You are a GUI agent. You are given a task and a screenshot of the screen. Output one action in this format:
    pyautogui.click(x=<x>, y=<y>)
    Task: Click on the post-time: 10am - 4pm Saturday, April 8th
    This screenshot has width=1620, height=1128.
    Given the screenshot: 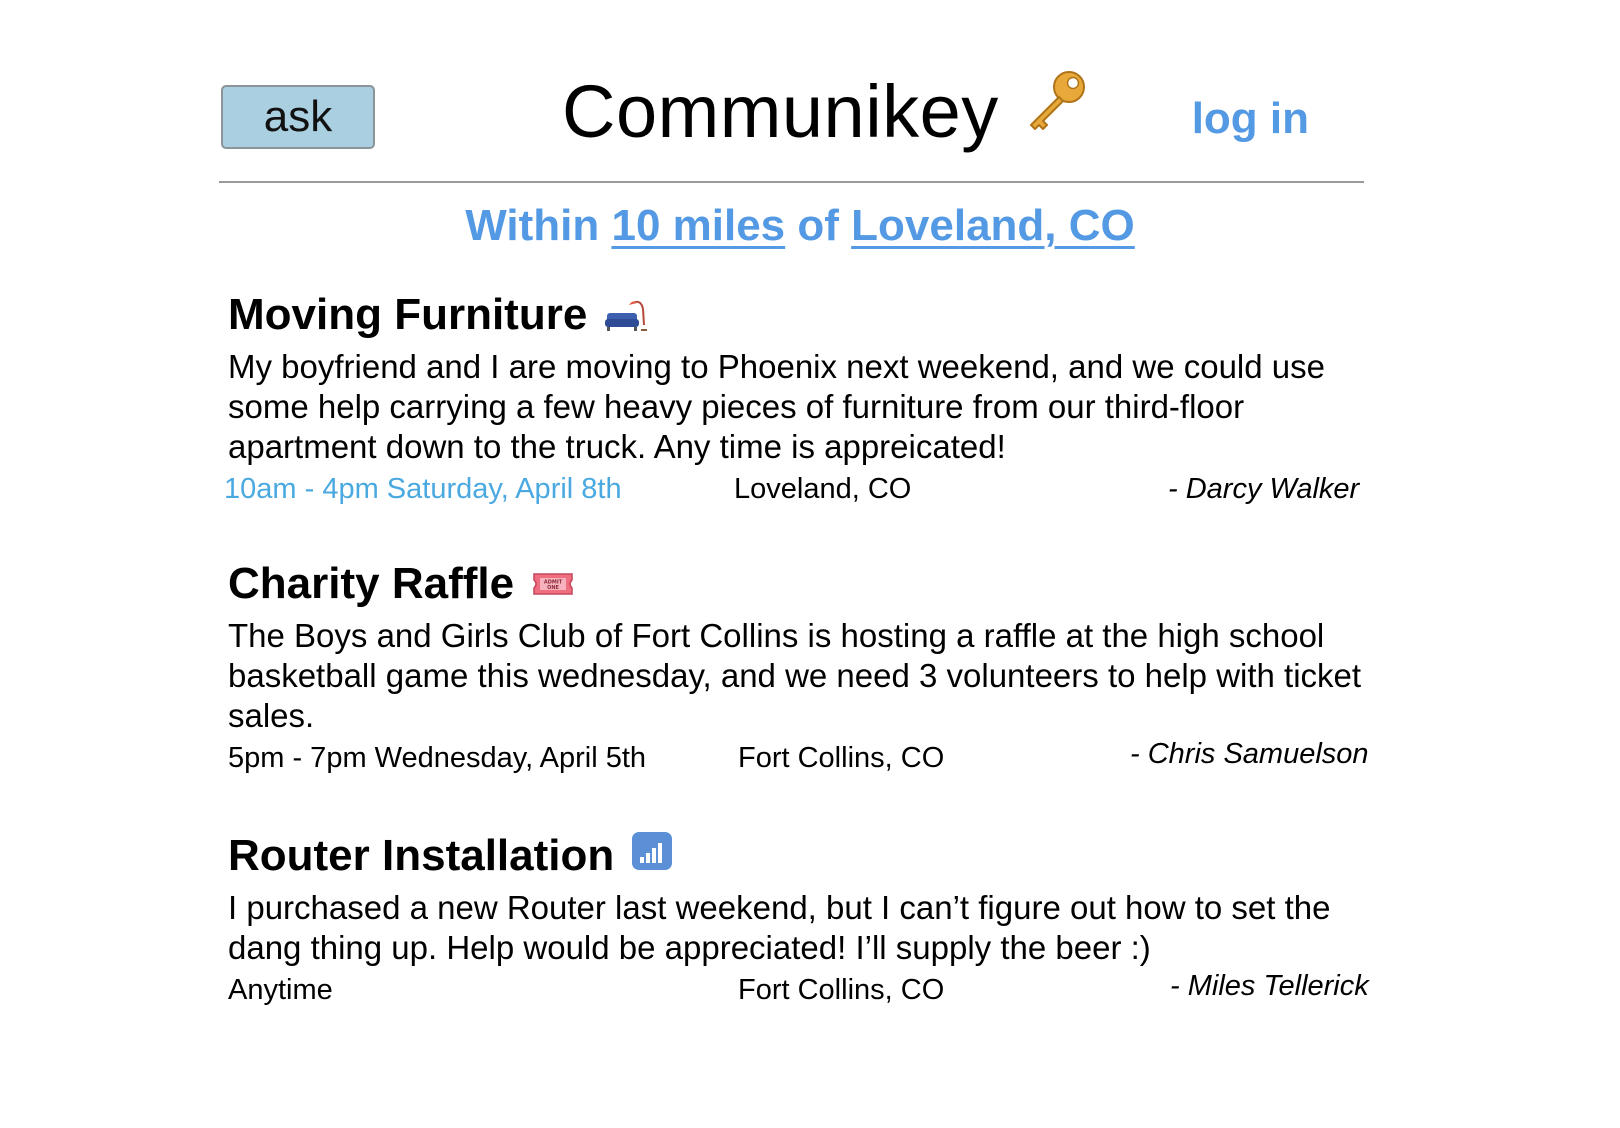 What is the action you would take?
    pyautogui.click(x=423, y=489)
    